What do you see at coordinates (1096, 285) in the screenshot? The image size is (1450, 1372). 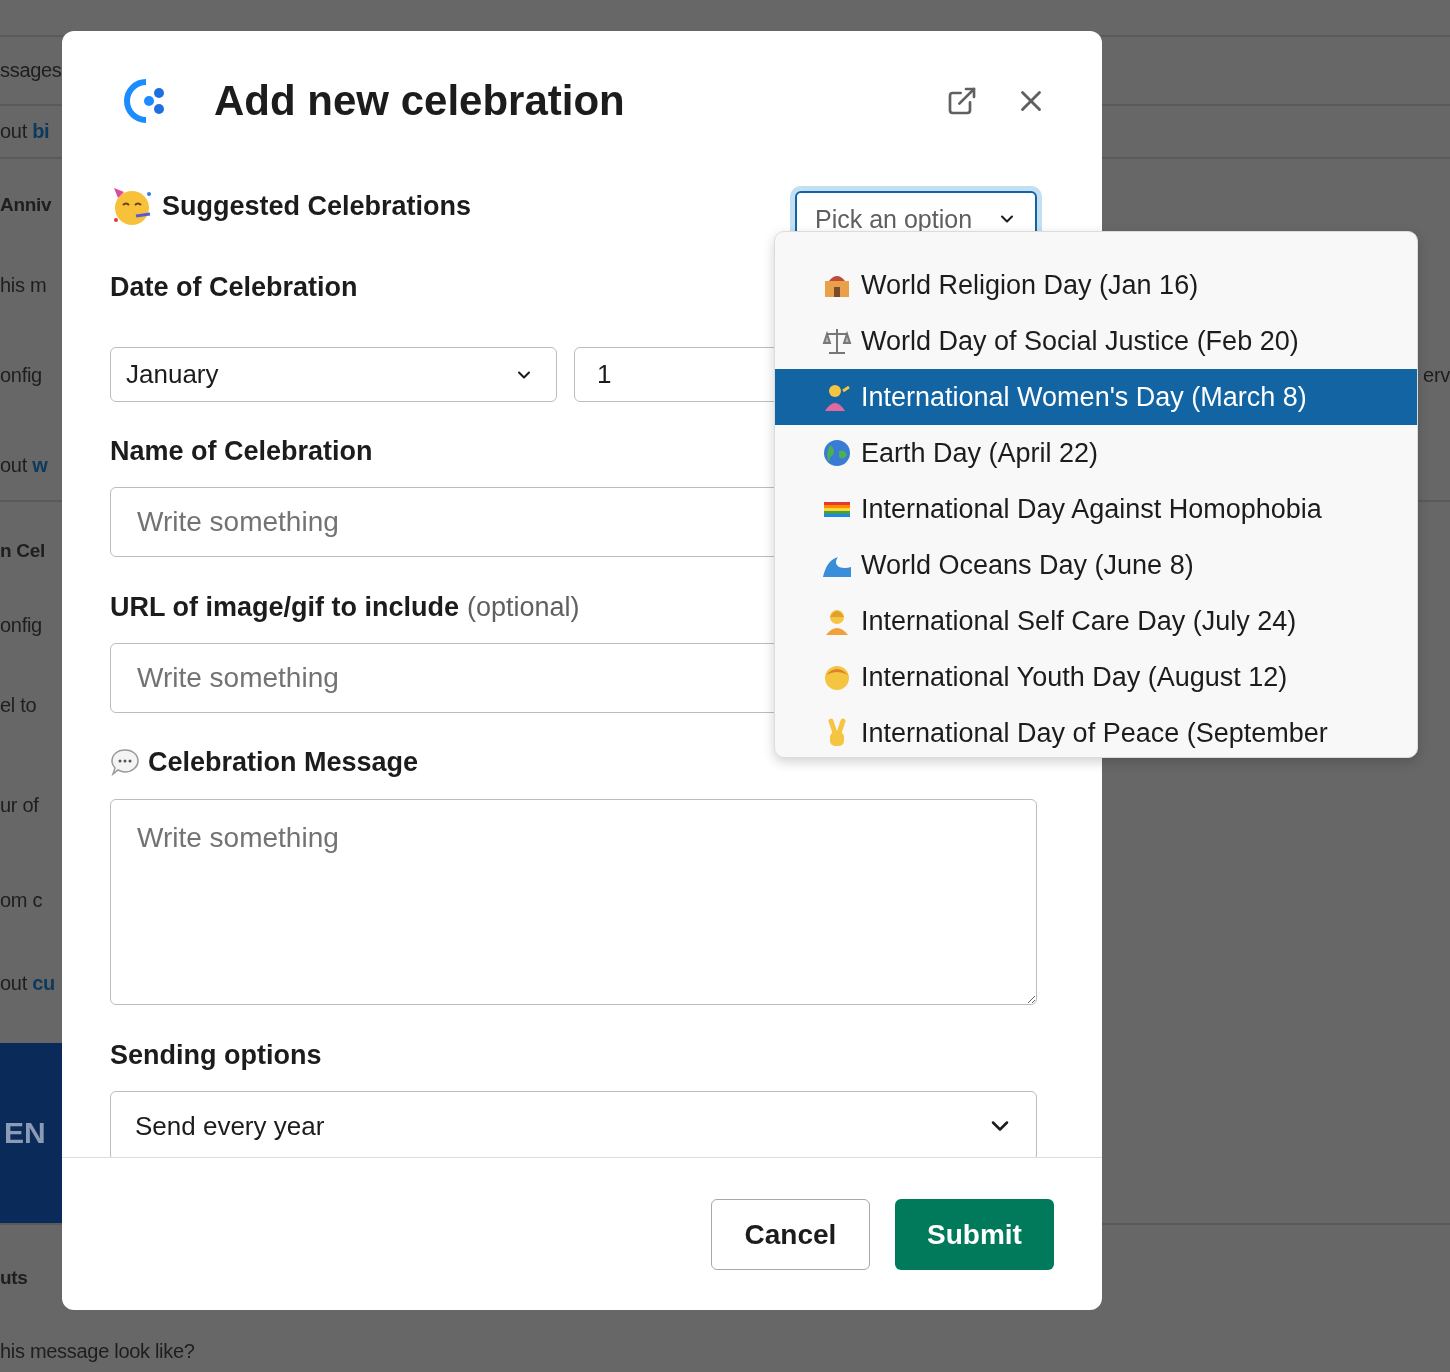 I see `dropdown-option: World Religion Day (Jan 16)` at bounding box center [1096, 285].